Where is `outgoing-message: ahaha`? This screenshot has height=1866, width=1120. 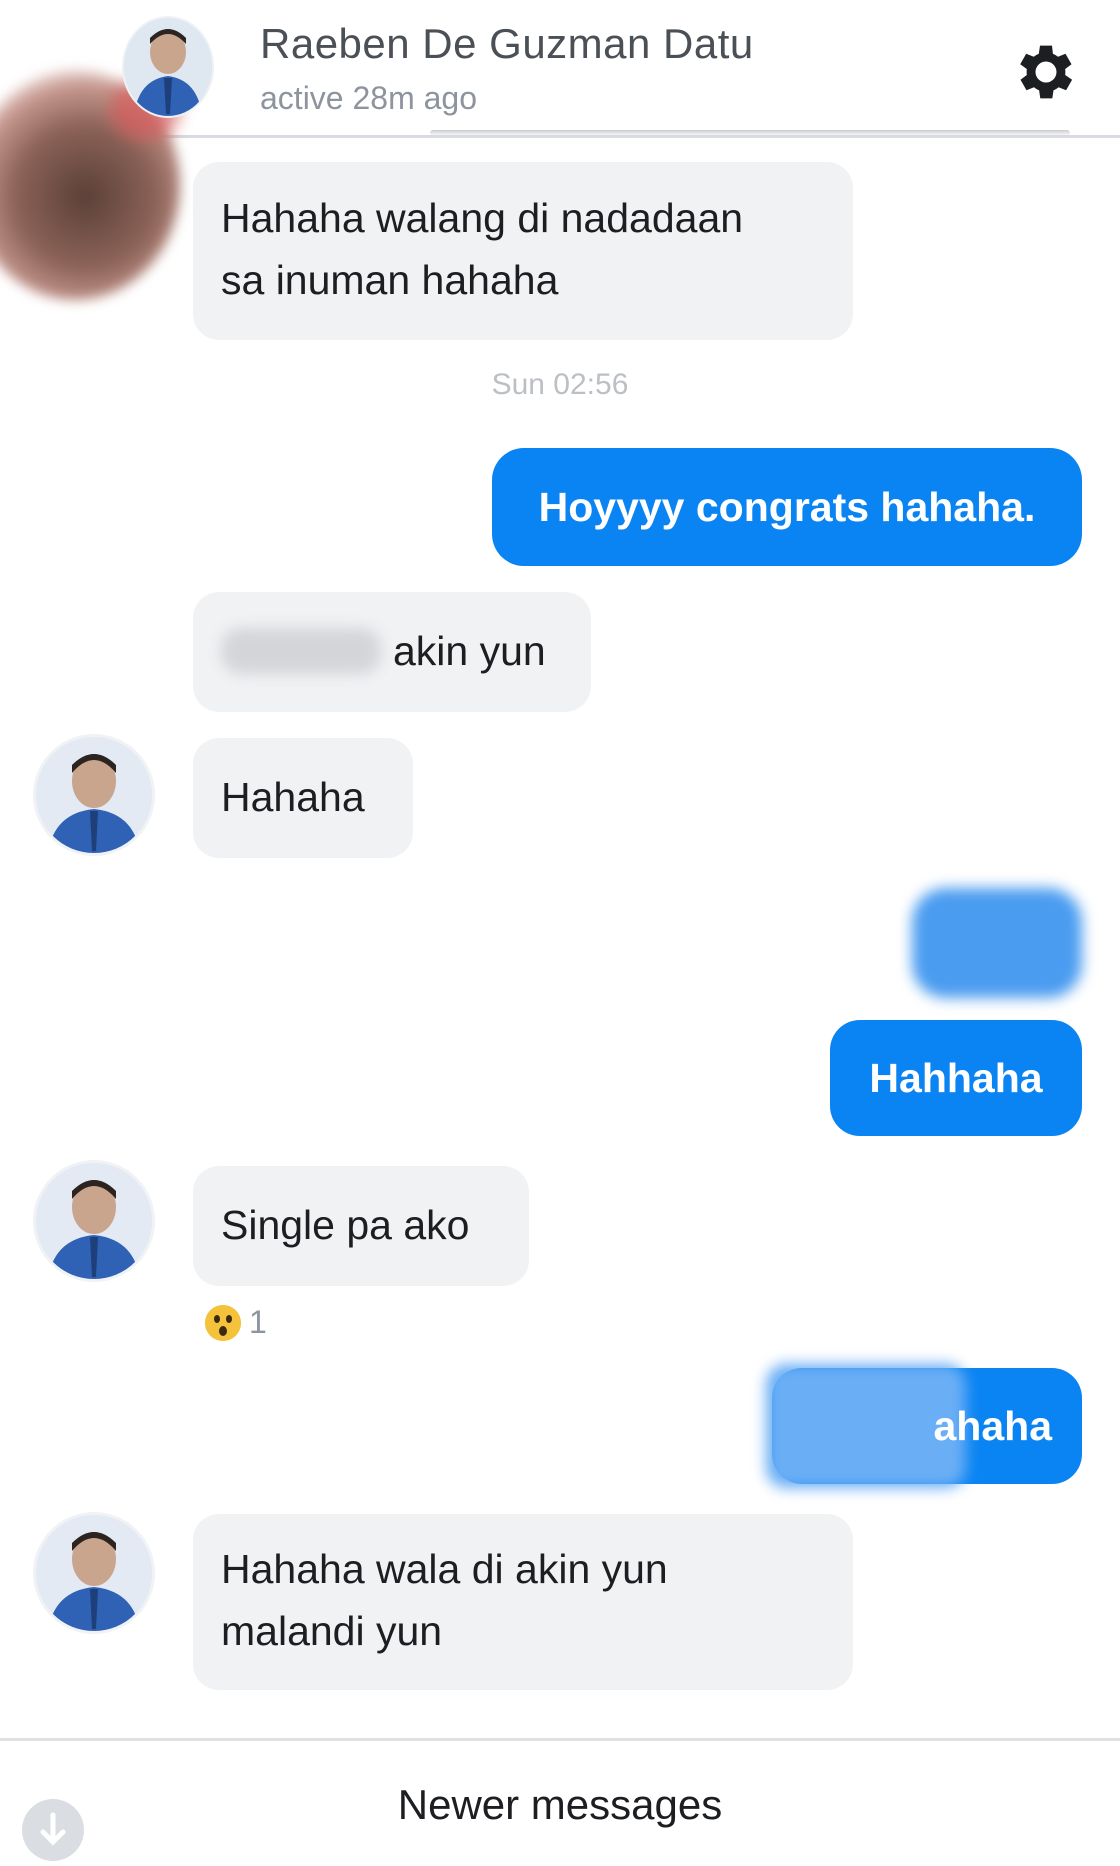 outgoing-message: ahaha is located at coordinates (924, 1426).